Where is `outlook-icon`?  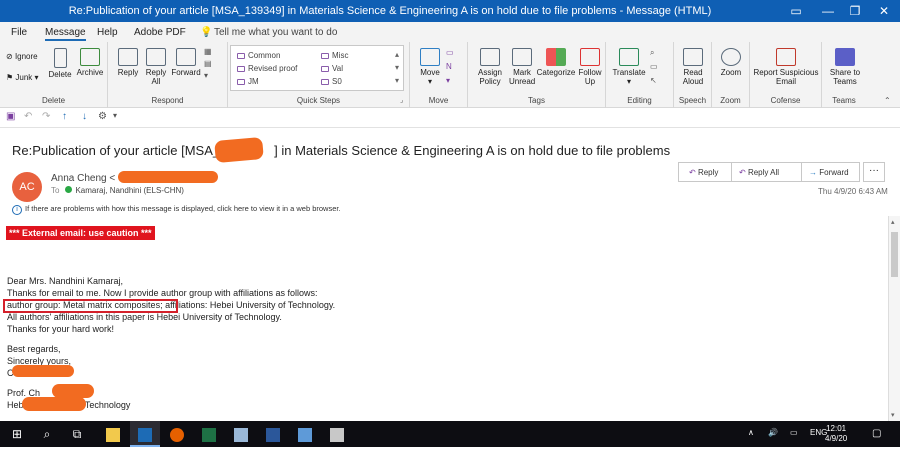
outlook-icon is located at coordinates (145, 434).